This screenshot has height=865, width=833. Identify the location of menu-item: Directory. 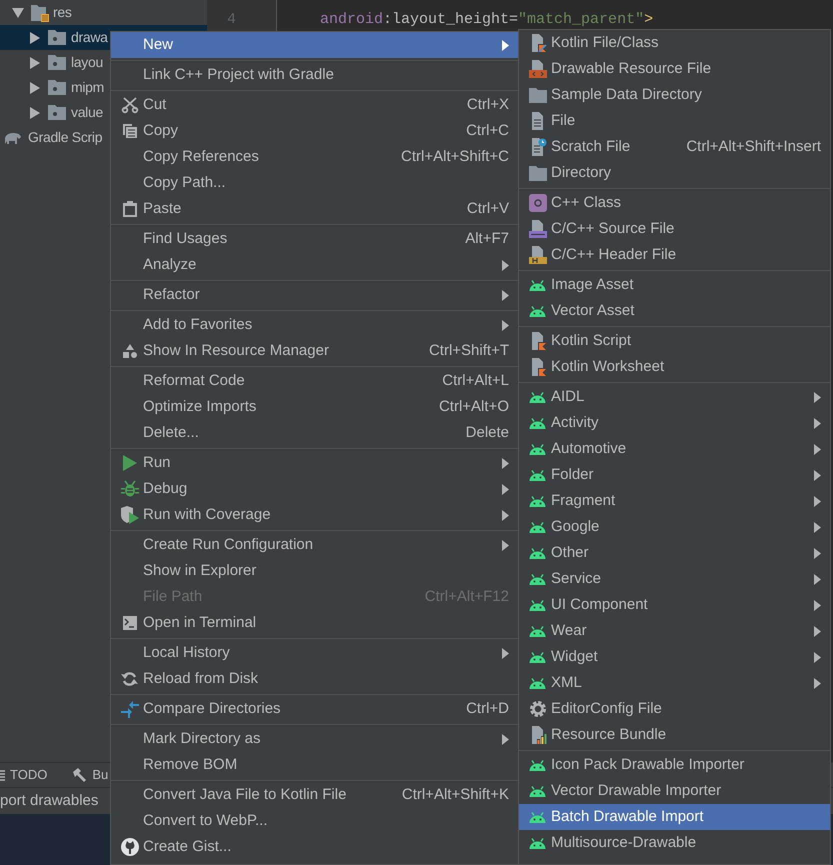
(674, 173).